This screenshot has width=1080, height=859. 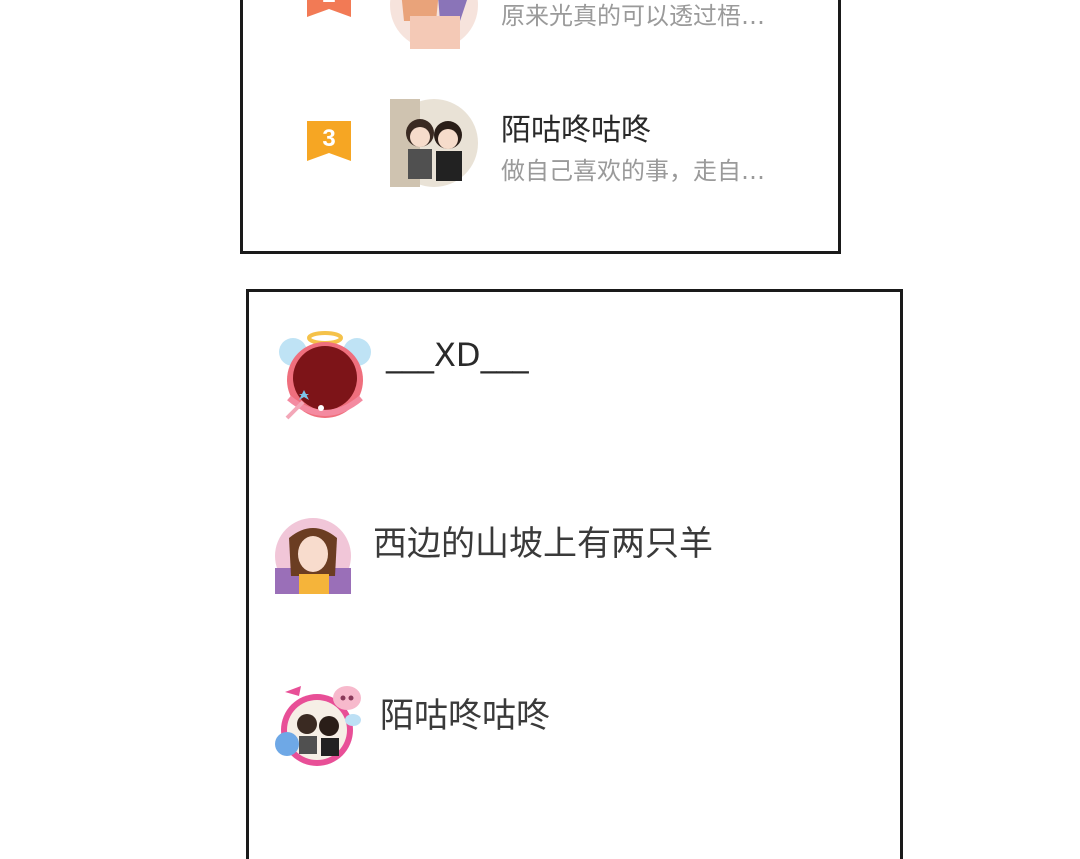 I want to click on angel-wings-avatar-frame-icon, so click(x=325, y=375).